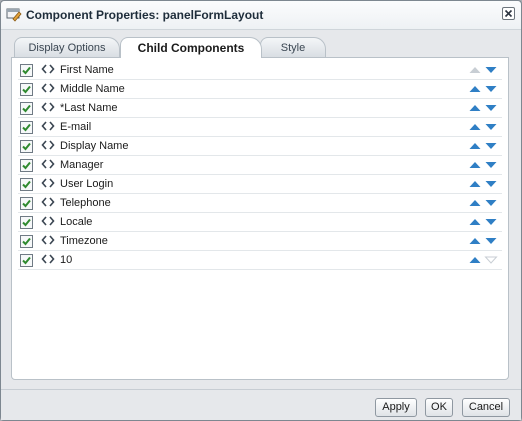  I want to click on list-item: User Login, so click(260, 184).